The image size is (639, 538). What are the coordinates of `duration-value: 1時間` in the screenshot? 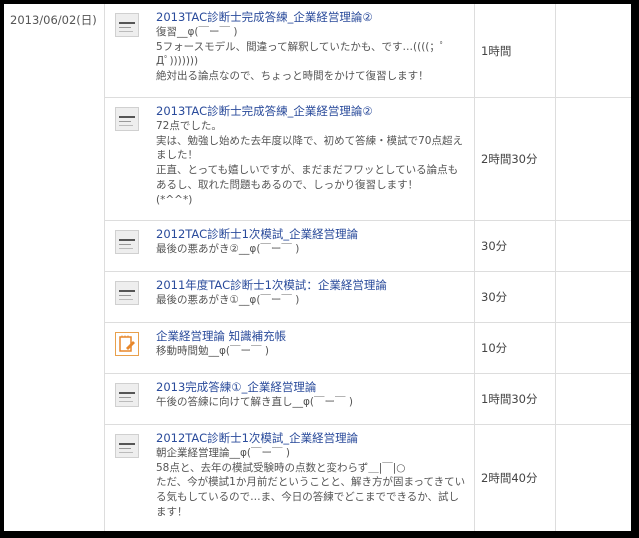 It's located at (496, 50).